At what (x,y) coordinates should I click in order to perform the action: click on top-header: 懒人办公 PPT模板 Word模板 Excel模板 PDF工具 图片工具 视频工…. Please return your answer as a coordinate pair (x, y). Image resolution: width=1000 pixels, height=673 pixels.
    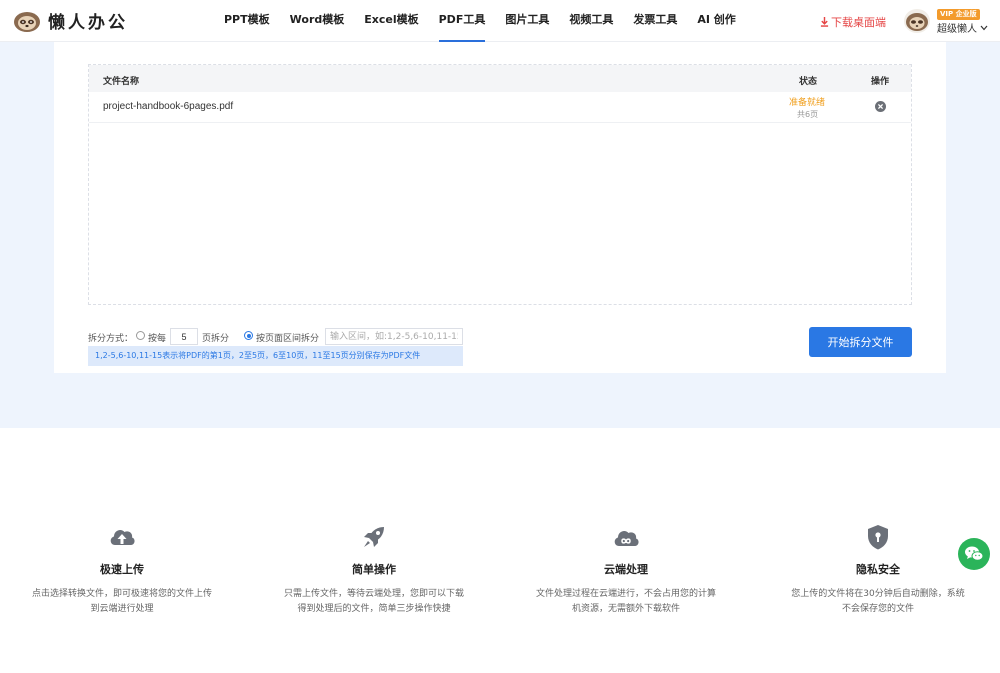
    Looking at the image, I should click on (500, 21).